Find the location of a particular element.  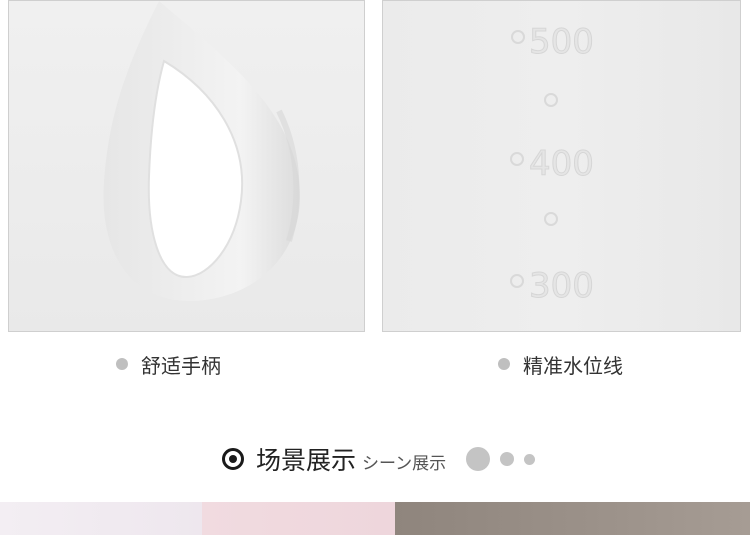

feature-caption-handle: 舒适手柄 is located at coordinates (168, 364).